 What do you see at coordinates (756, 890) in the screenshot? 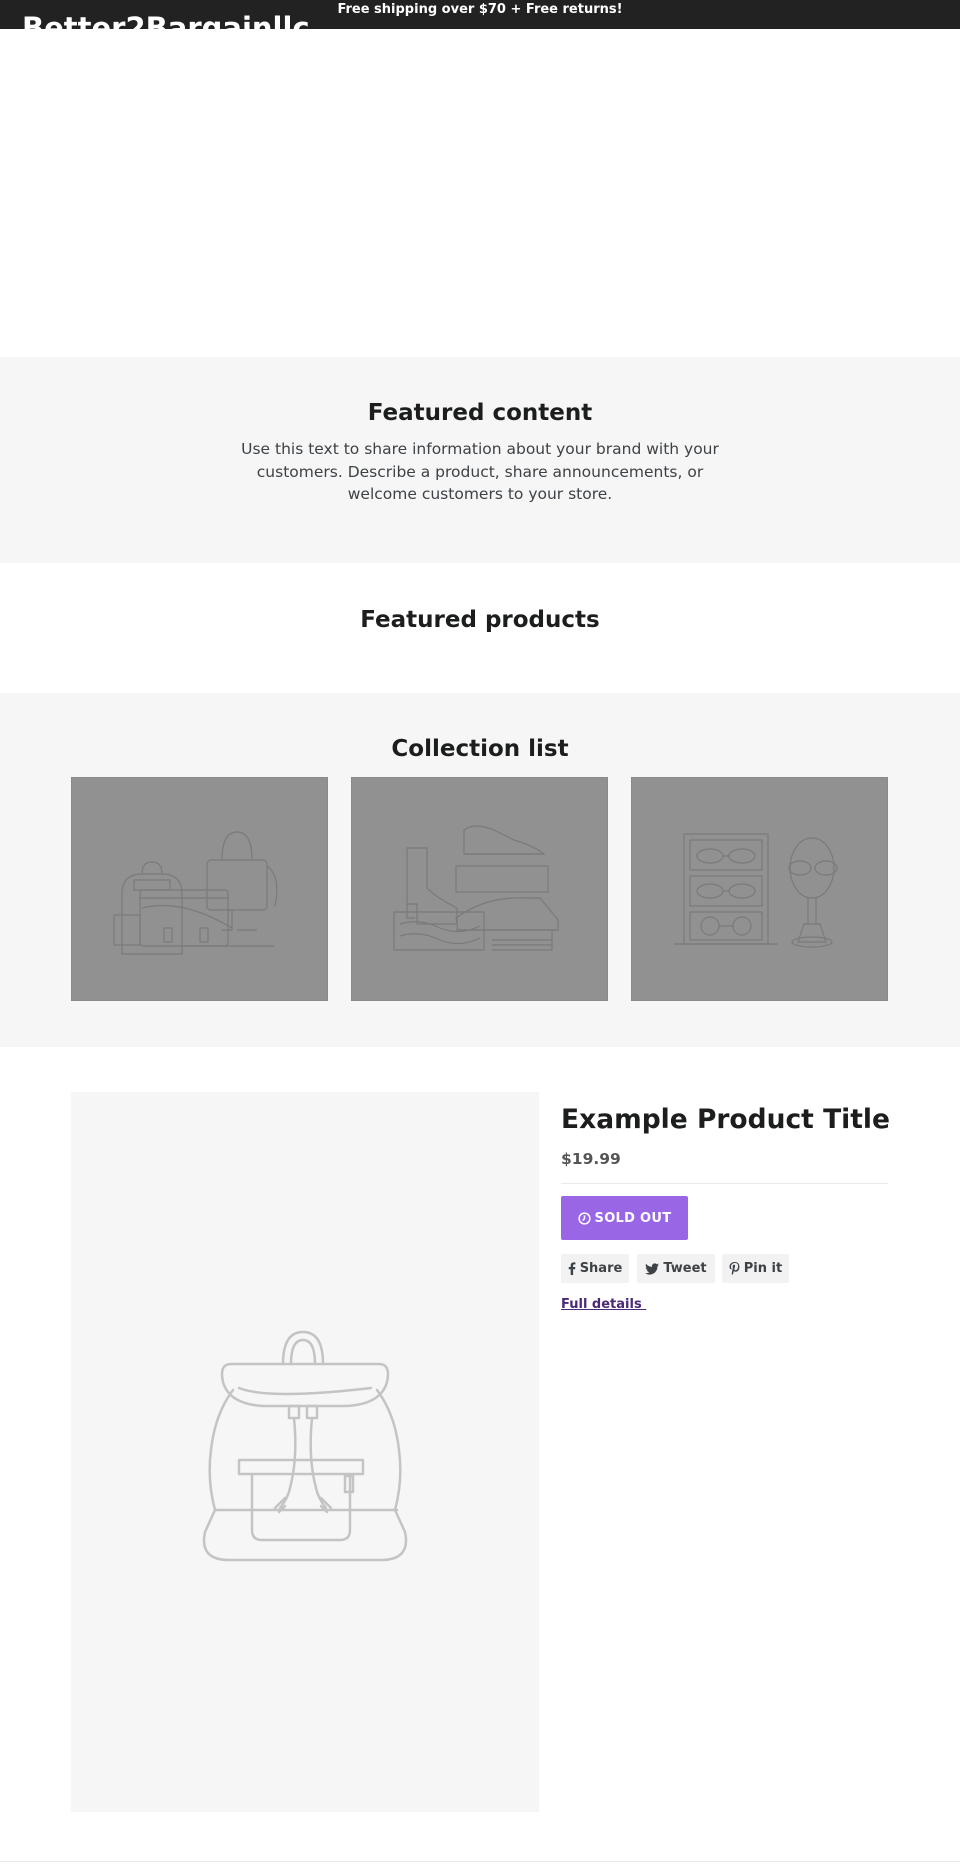
I see `glasses-collection-icon` at bounding box center [756, 890].